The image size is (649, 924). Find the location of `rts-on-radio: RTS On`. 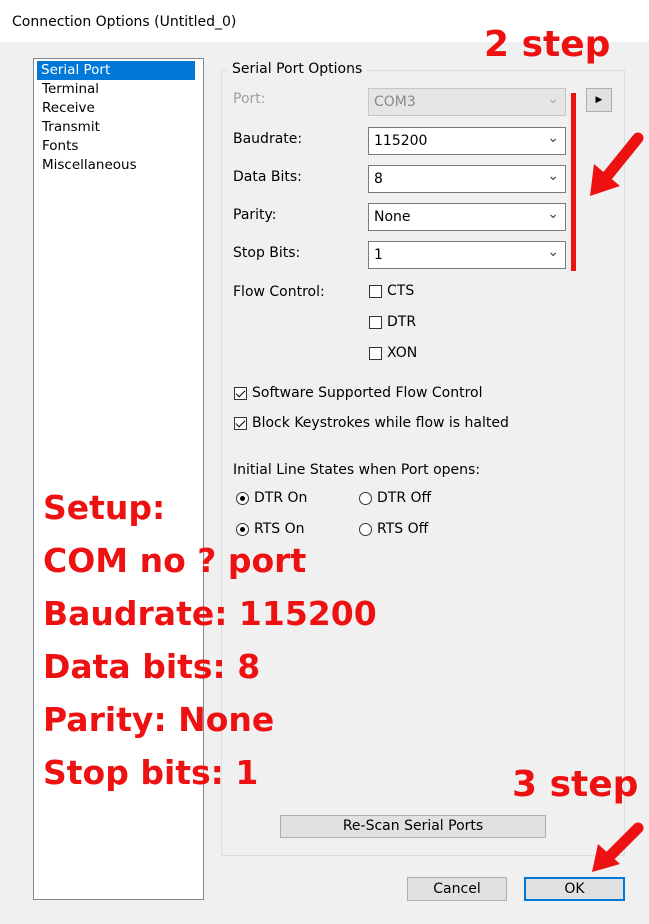

rts-on-radio: RTS On is located at coordinates (270, 529).